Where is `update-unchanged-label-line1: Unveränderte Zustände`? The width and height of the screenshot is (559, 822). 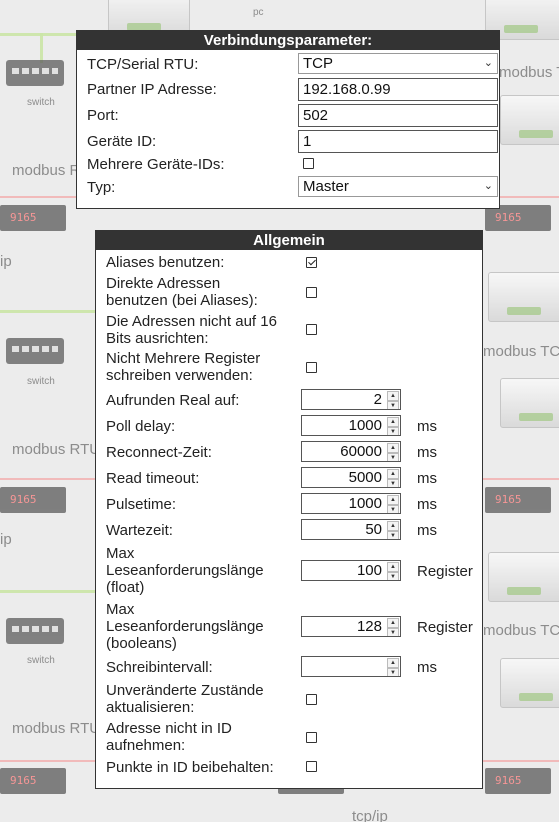
update-unchanged-label-line1: Unveränderte Zustände is located at coordinates (185, 690).